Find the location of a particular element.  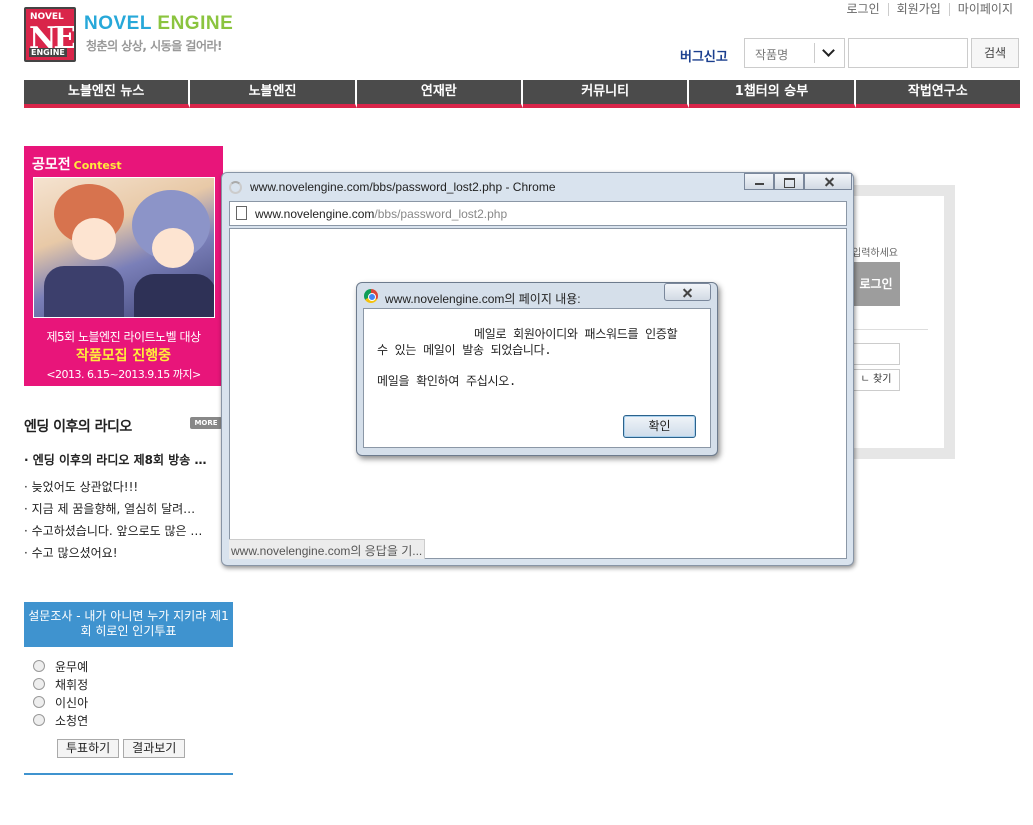

signup-link: 회원가입 is located at coordinates (918, 9).